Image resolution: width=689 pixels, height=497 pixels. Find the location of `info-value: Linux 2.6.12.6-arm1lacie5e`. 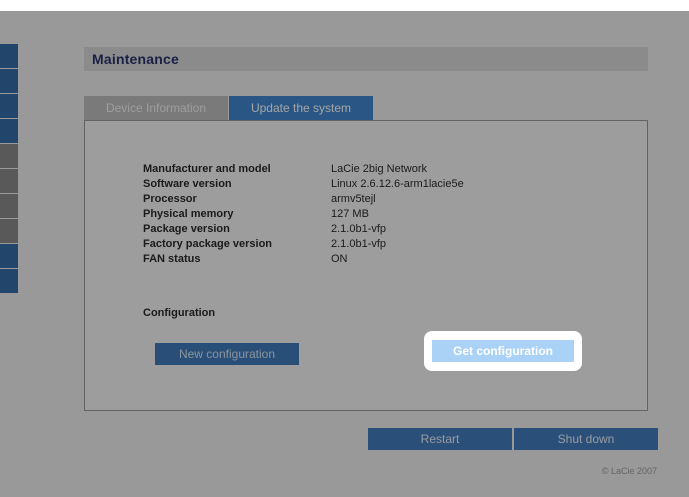

info-value: Linux 2.6.12.6-arm1lacie5e is located at coordinates (397, 184).